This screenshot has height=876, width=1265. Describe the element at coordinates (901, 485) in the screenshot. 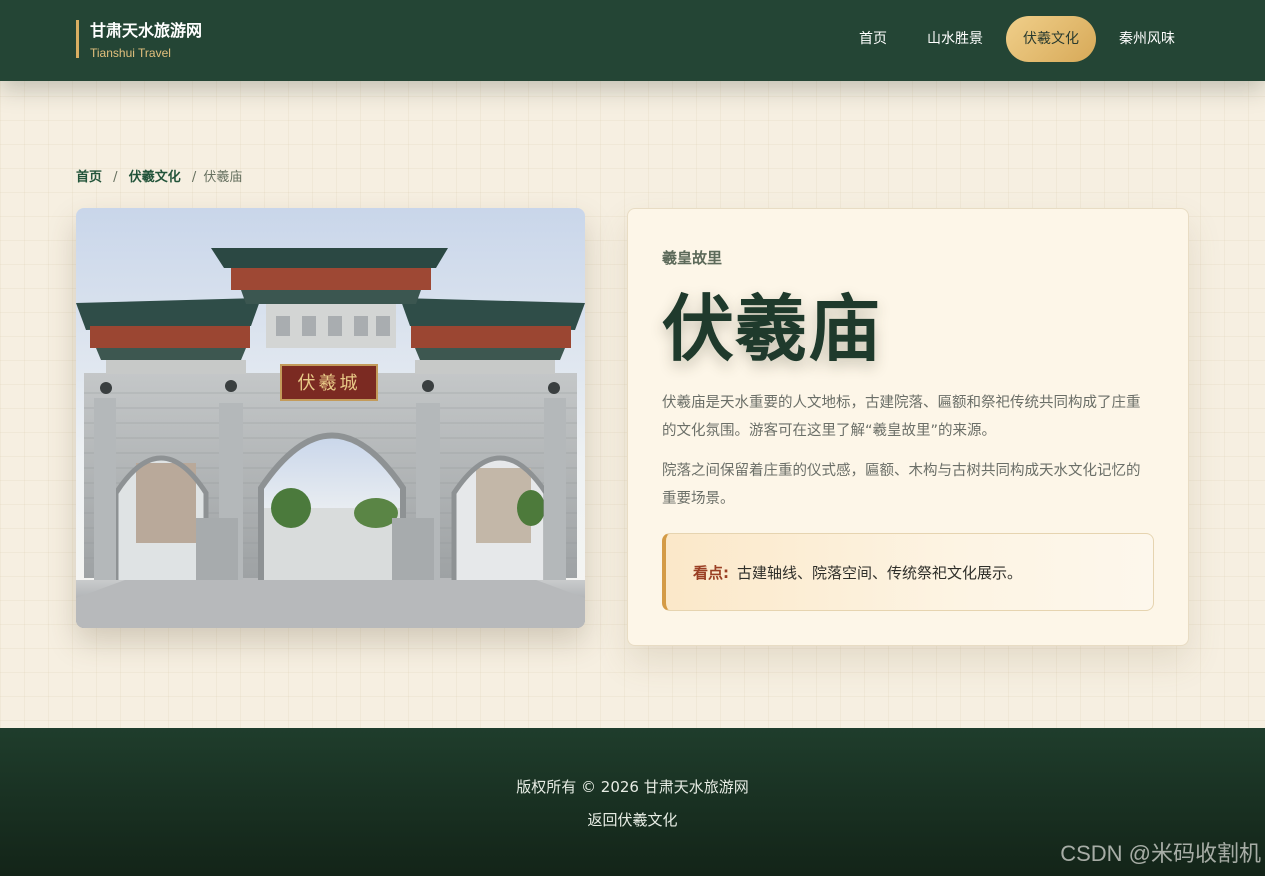

I see `description-paragraph-2: 院落之间保留着庄重的仪式感，匾额、木构与古树共同构成天水文化记忆的重要场景。` at that location.